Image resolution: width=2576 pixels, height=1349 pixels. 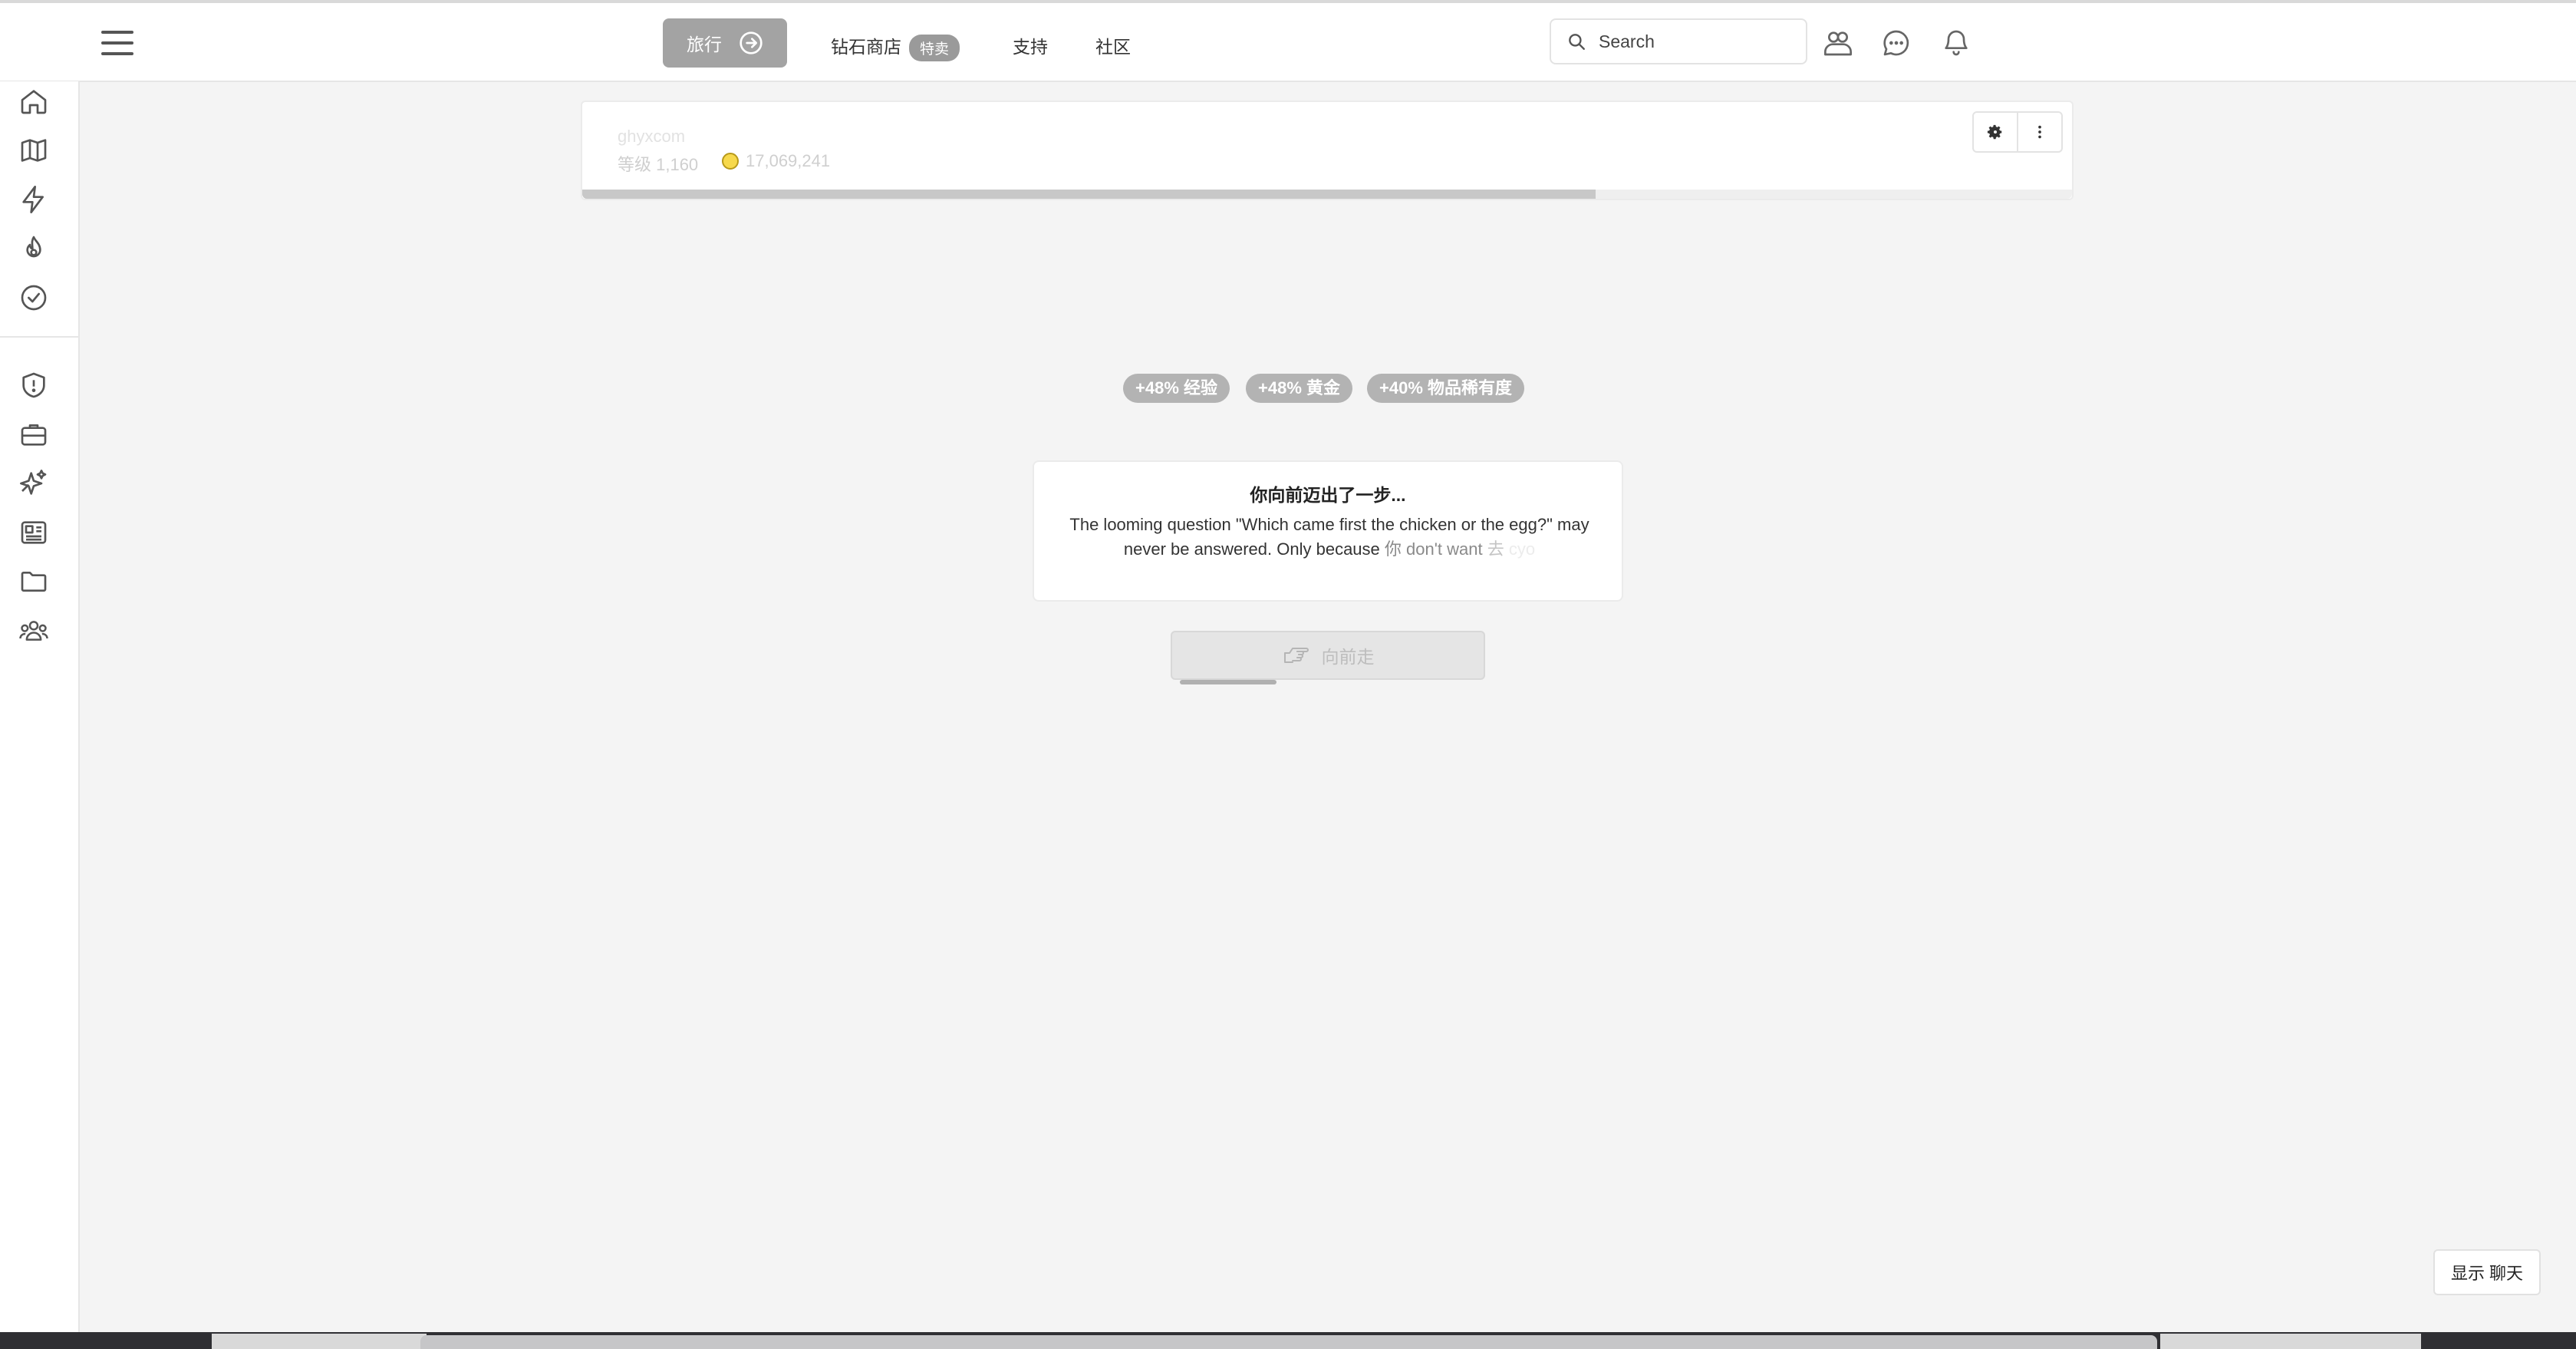 What do you see at coordinates (33, 532) in the screenshot?
I see `newspaper-icon` at bounding box center [33, 532].